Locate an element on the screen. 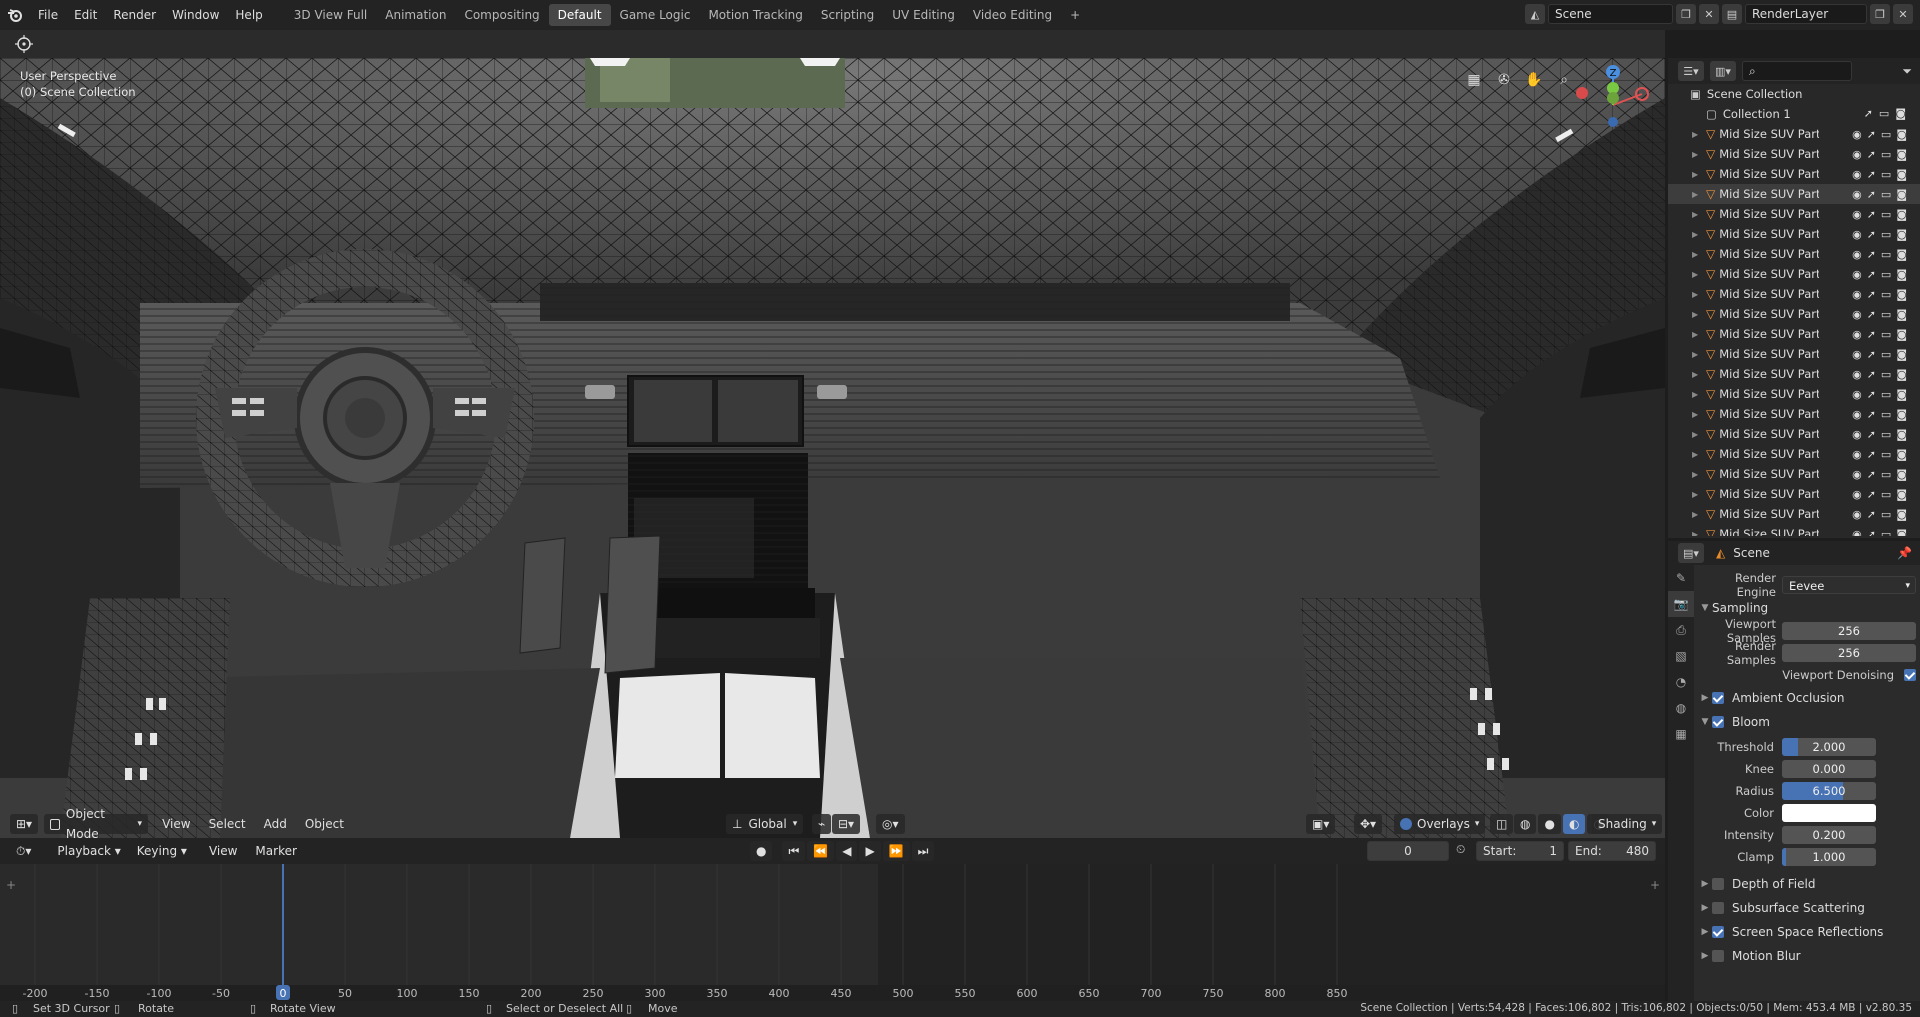 This screenshot has height=1017, width=1920. menu-marker: Marker is located at coordinates (275, 851).